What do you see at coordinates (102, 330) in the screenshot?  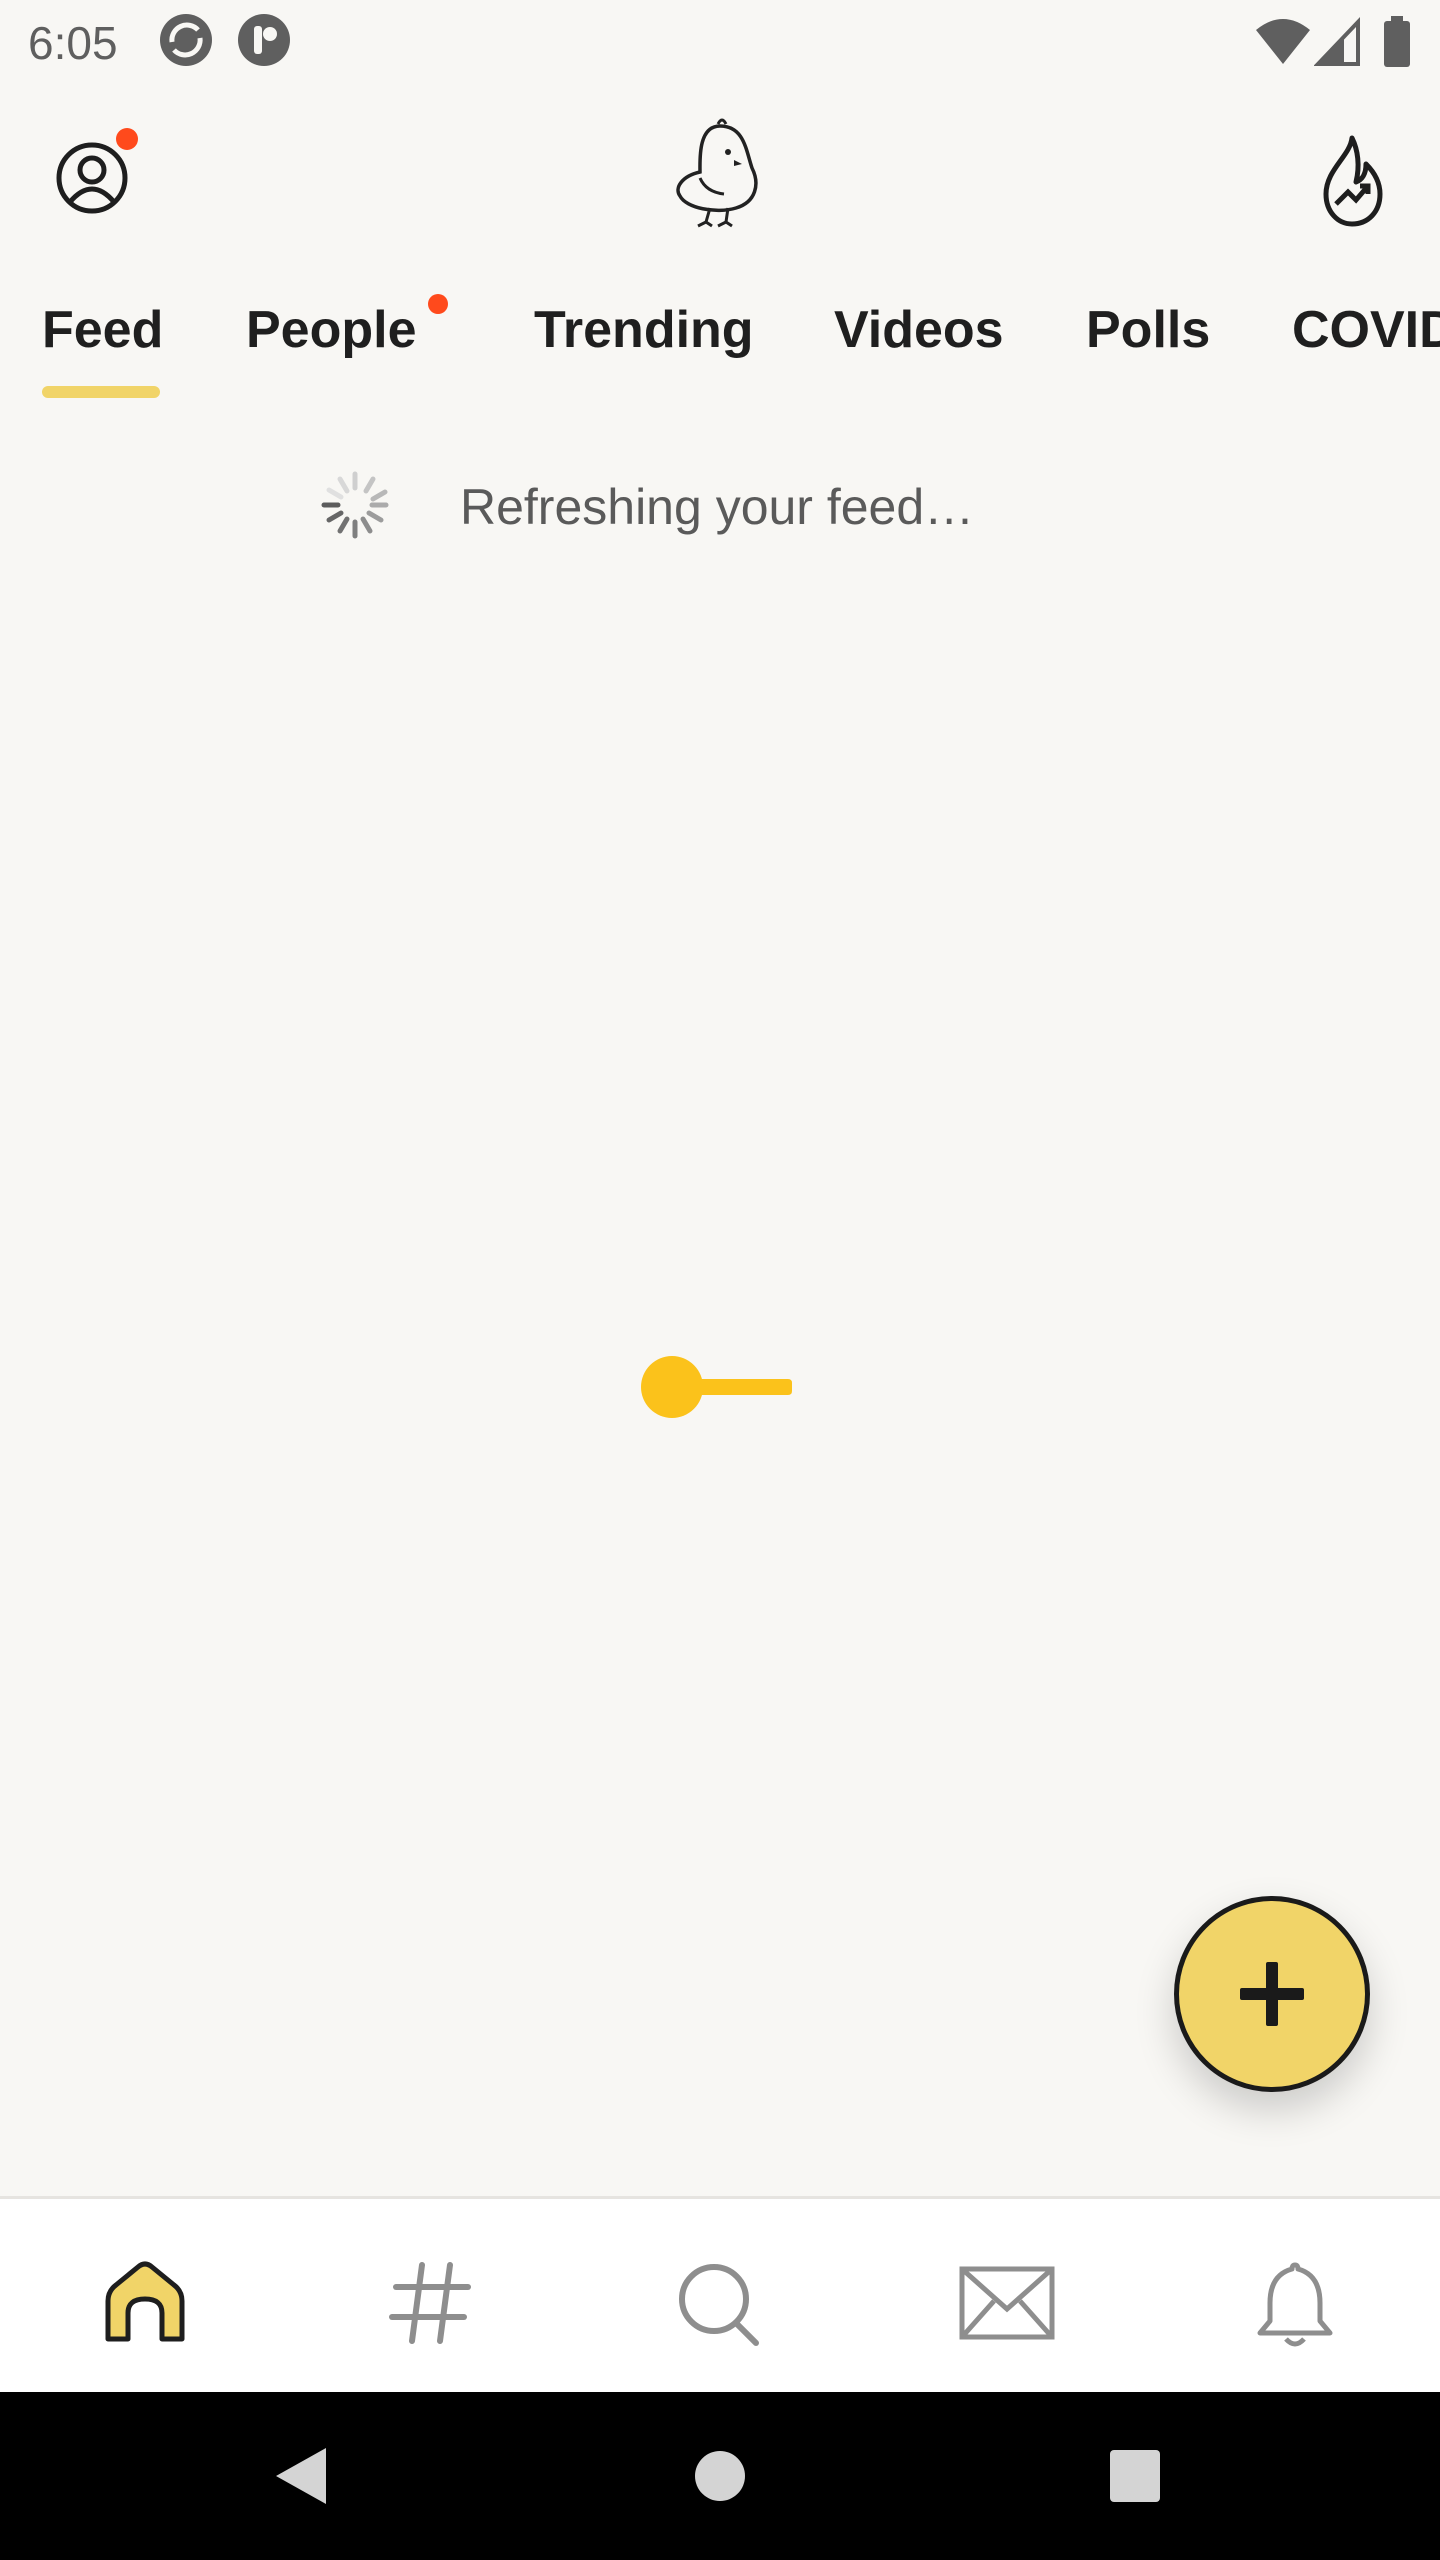 I see `tab-feed: Feed` at bounding box center [102, 330].